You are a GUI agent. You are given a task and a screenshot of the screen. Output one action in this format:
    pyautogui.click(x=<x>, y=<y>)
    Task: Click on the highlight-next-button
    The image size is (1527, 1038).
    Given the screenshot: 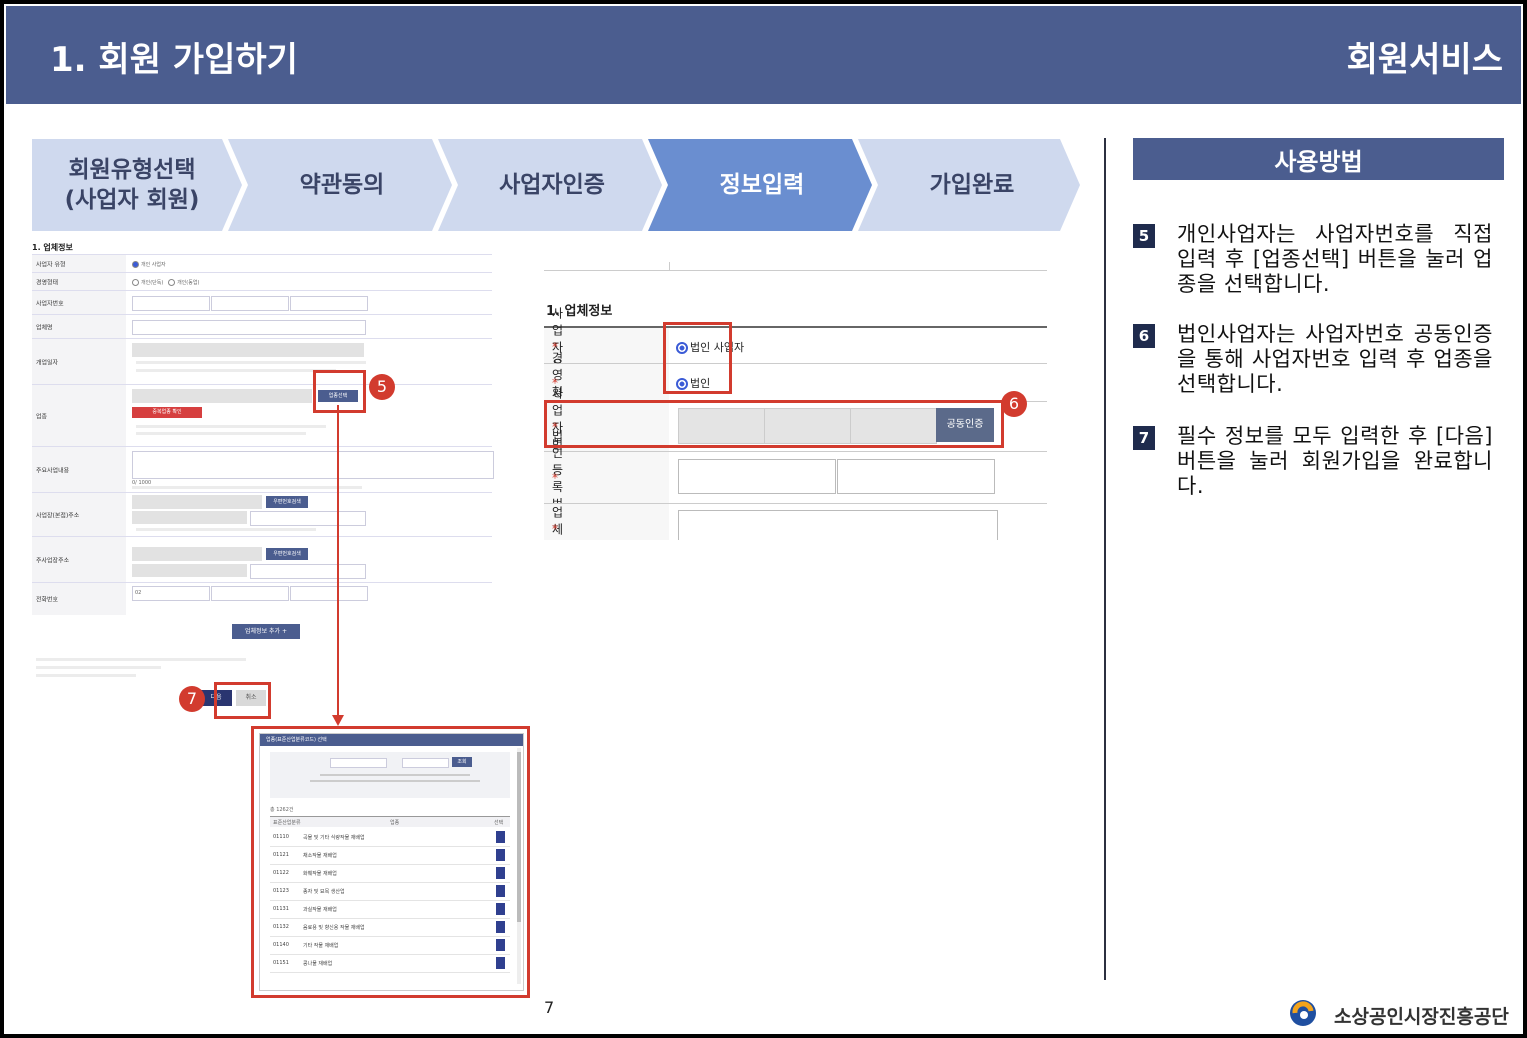 What is the action you would take?
    pyautogui.click(x=242, y=700)
    